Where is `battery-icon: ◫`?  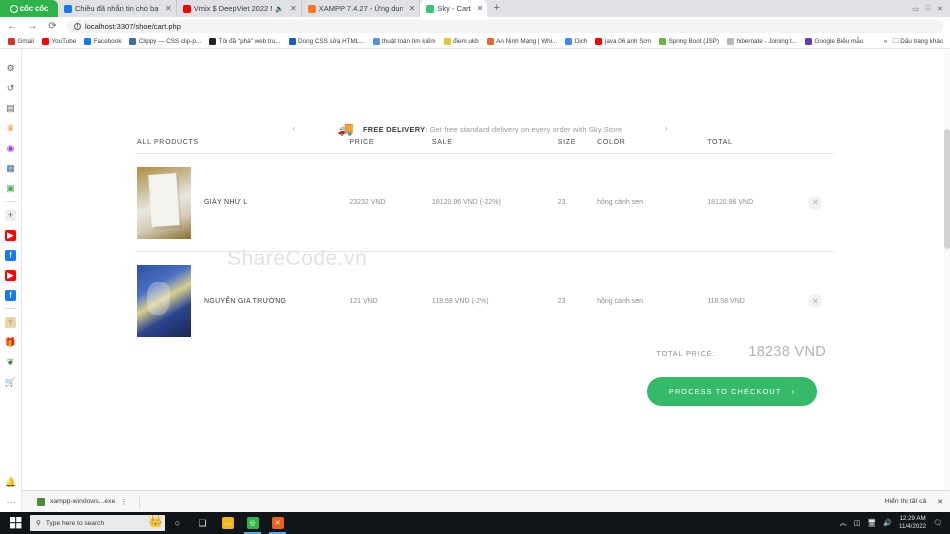 battery-icon: ◫ is located at coordinates (857, 523).